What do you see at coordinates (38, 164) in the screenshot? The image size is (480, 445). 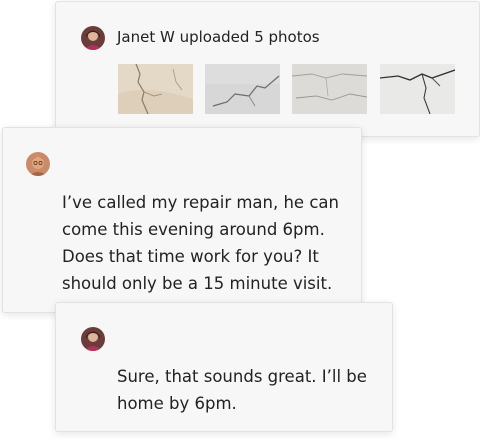 I see `repairman-avatar` at bounding box center [38, 164].